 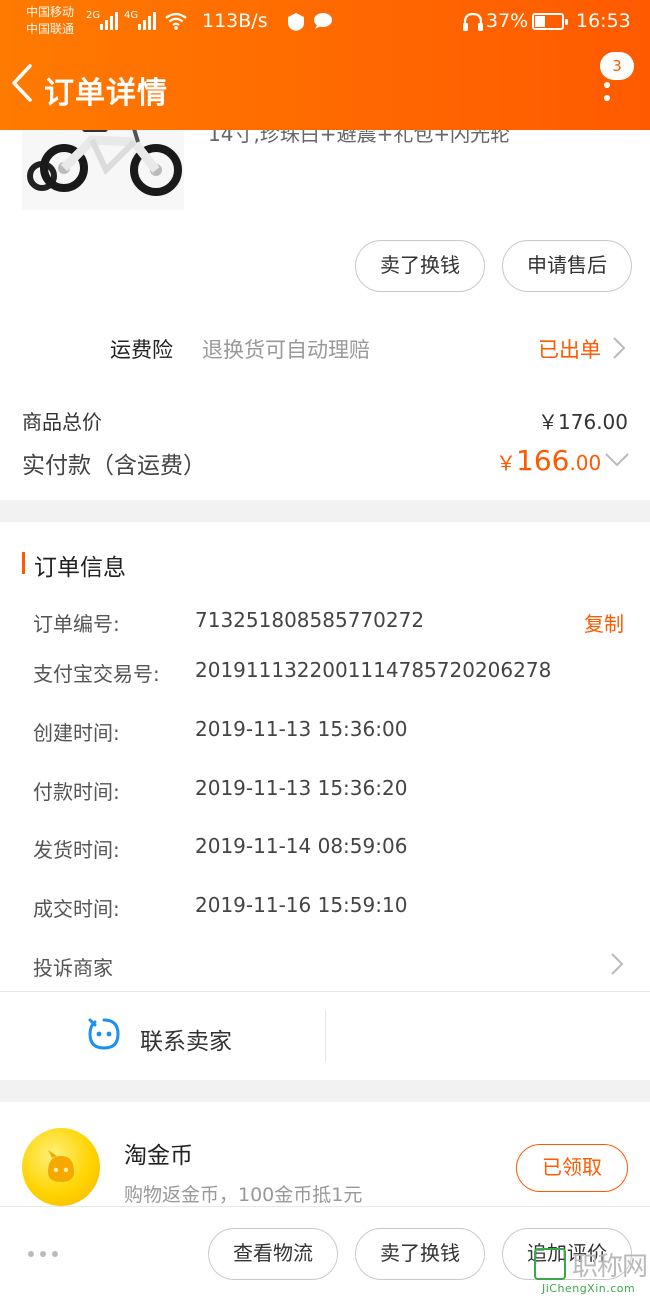 What do you see at coordinates (540, 21) in the screenshot?
I see `battery-fill` at bounding box center [540, 21].